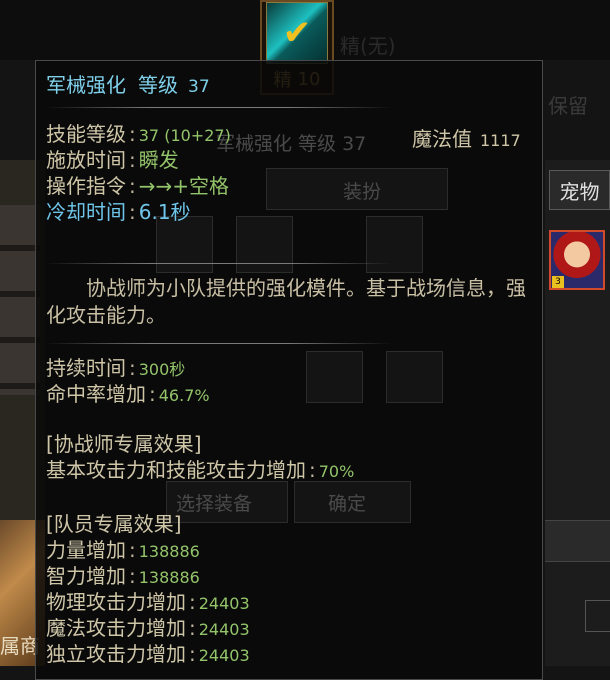 Image resolution: width=610 pixels, height=680 pixels. I want to click on right-bar, so click(577, 541).